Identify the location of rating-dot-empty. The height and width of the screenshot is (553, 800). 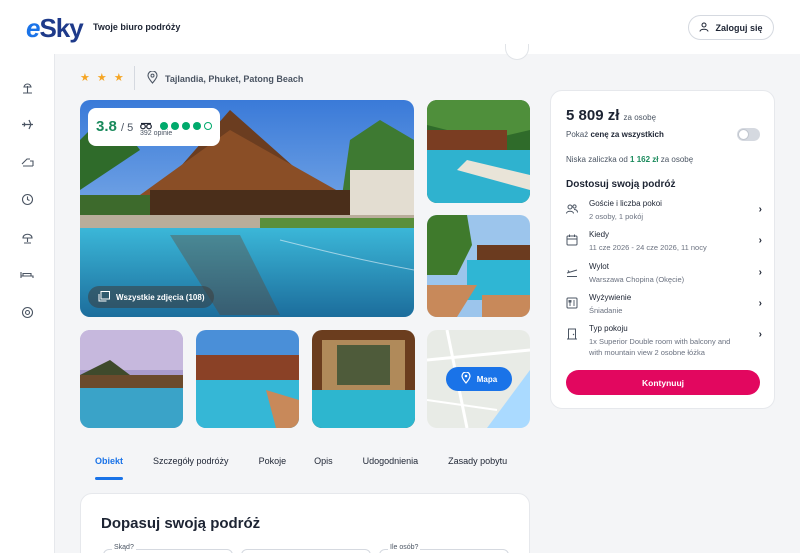
(208, 126).